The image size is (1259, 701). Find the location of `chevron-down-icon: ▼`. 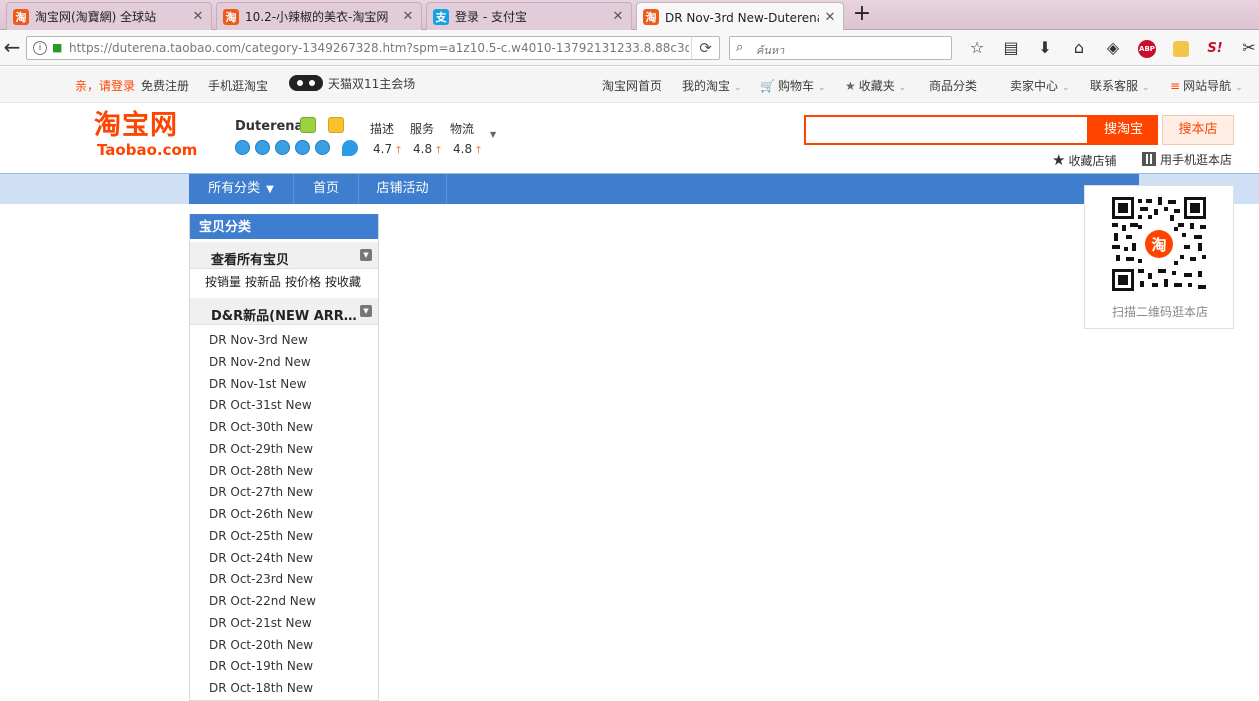

chevron-down-icon: ▼ is located at coordinates (493, 145).